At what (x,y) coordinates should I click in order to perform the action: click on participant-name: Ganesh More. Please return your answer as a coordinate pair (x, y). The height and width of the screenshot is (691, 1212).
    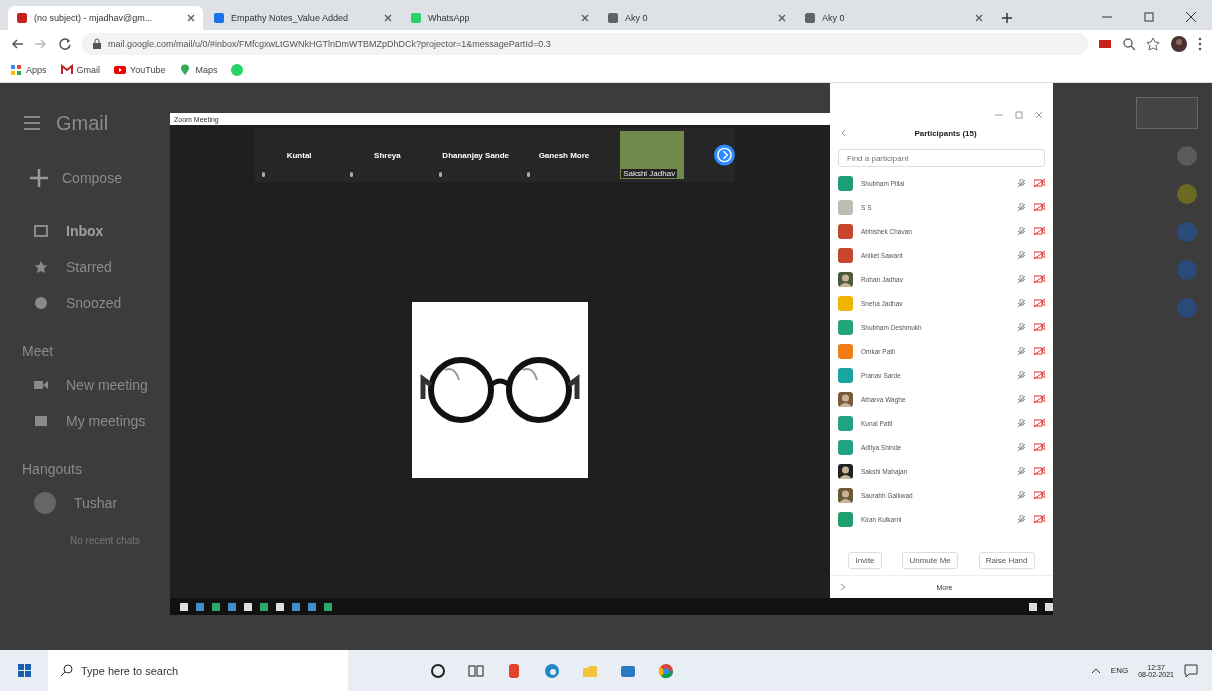
    Looking at the image, I should click on (564, 155).